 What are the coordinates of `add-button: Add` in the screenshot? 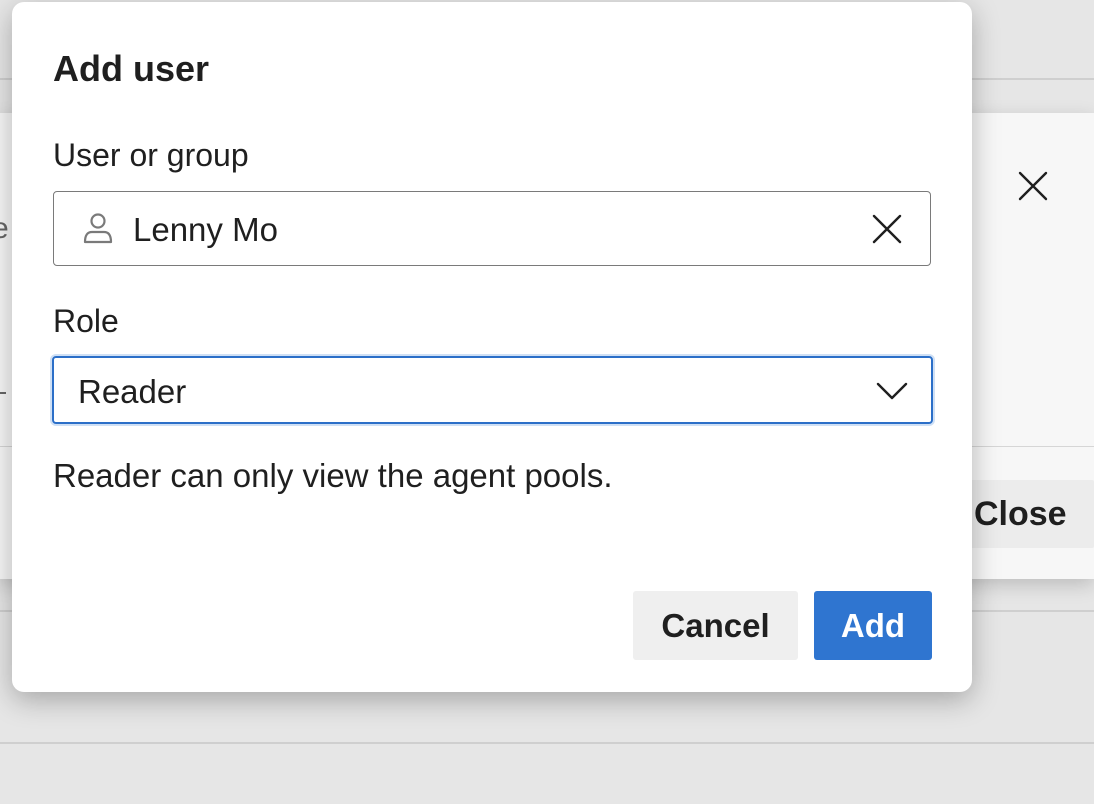 It's located at (873, 625).